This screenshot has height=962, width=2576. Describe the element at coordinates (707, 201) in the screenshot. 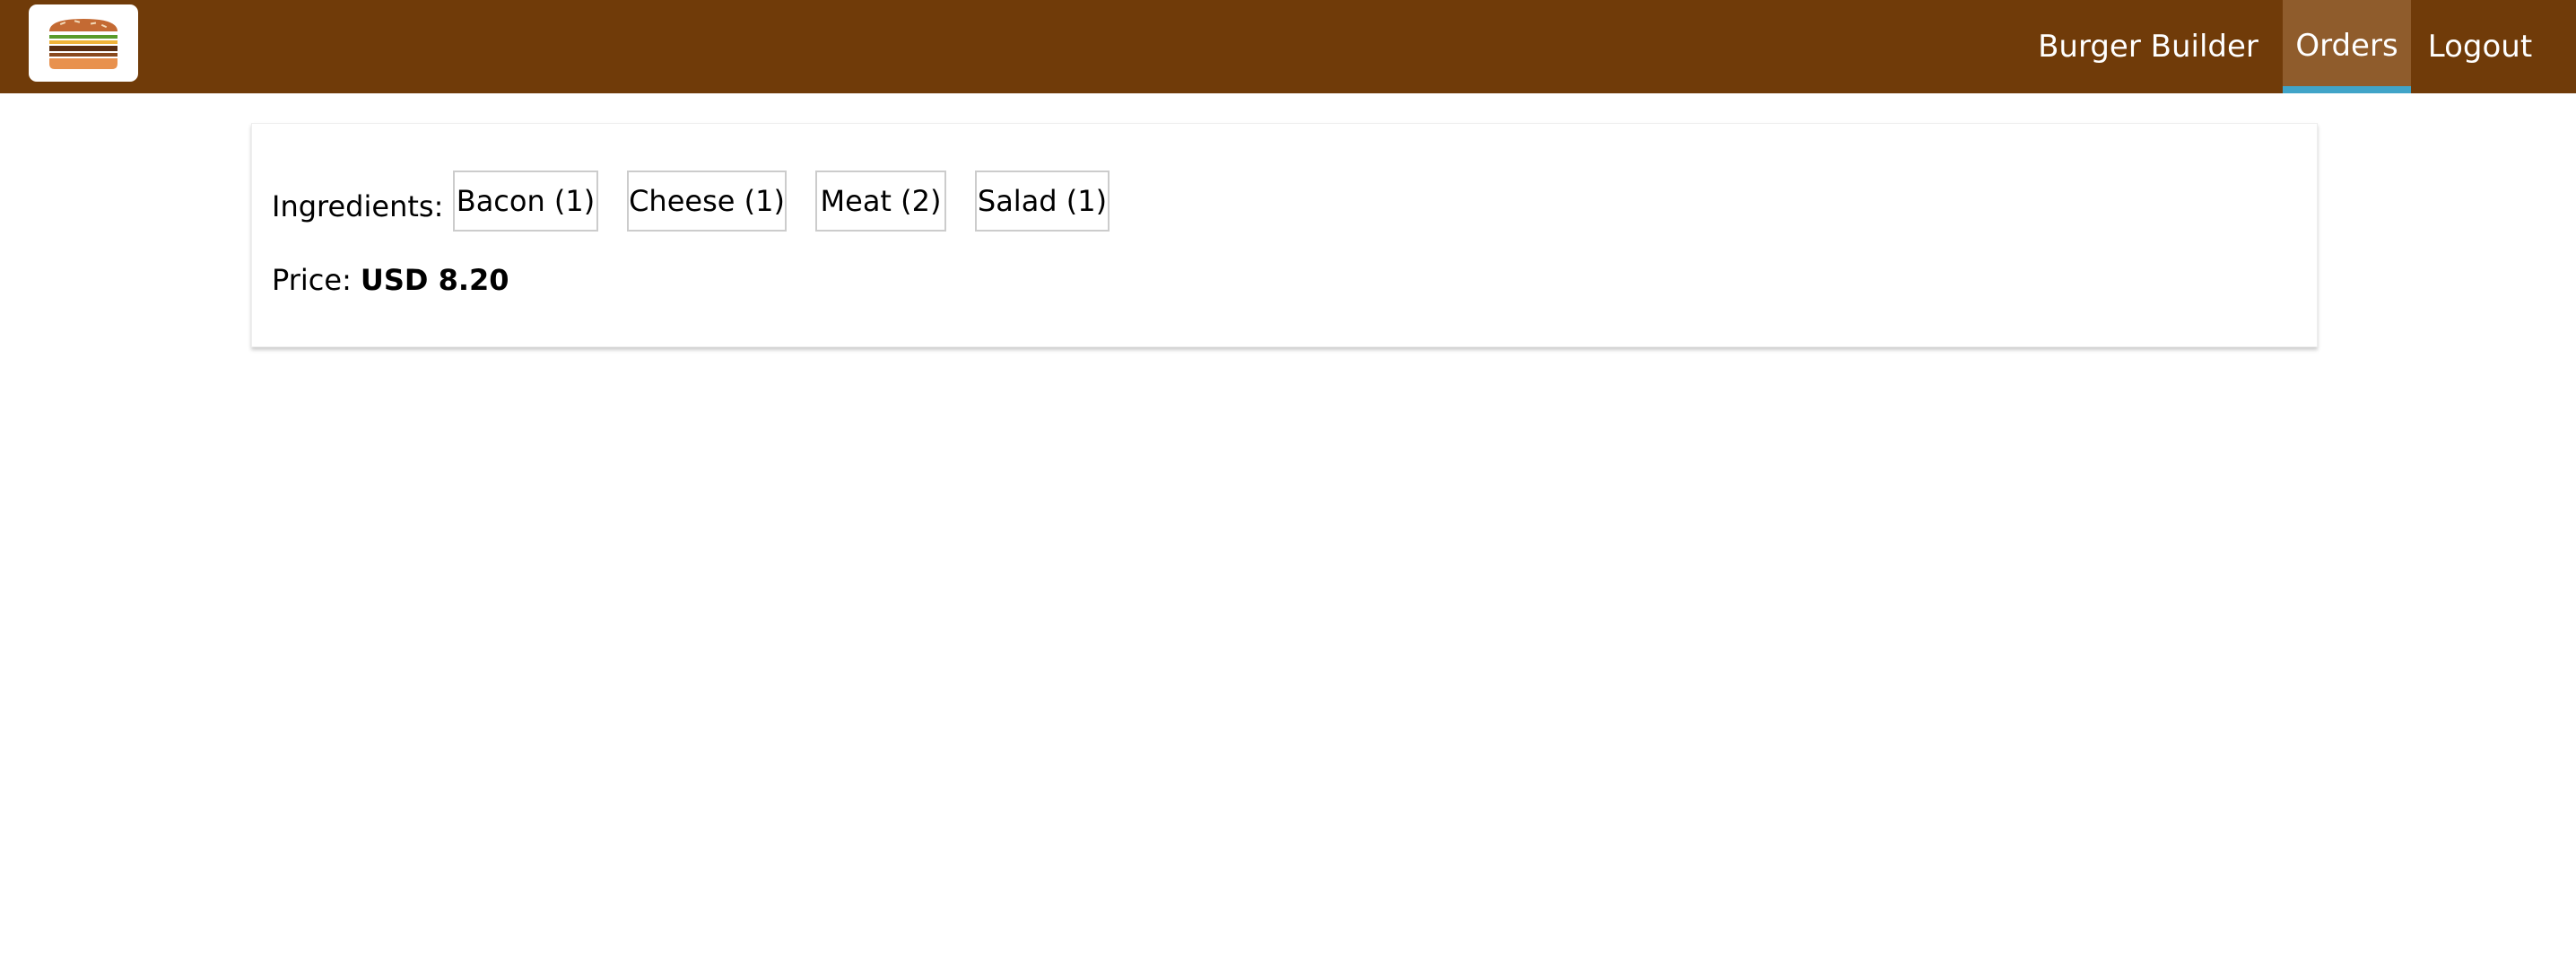

I see `ingredient-chip-cheese: Cheese (1)` at that location.